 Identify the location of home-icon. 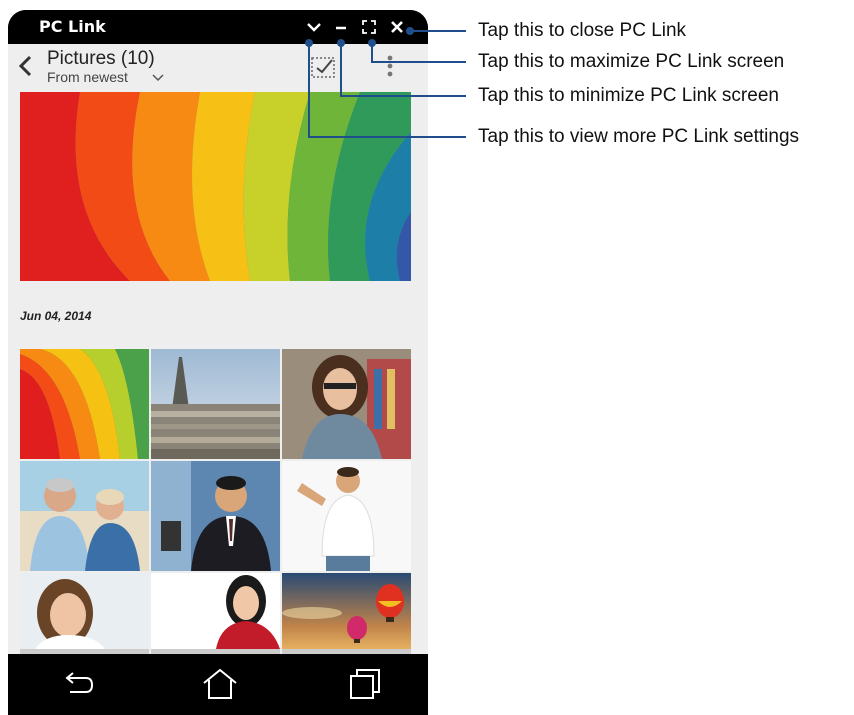
(220, 684).